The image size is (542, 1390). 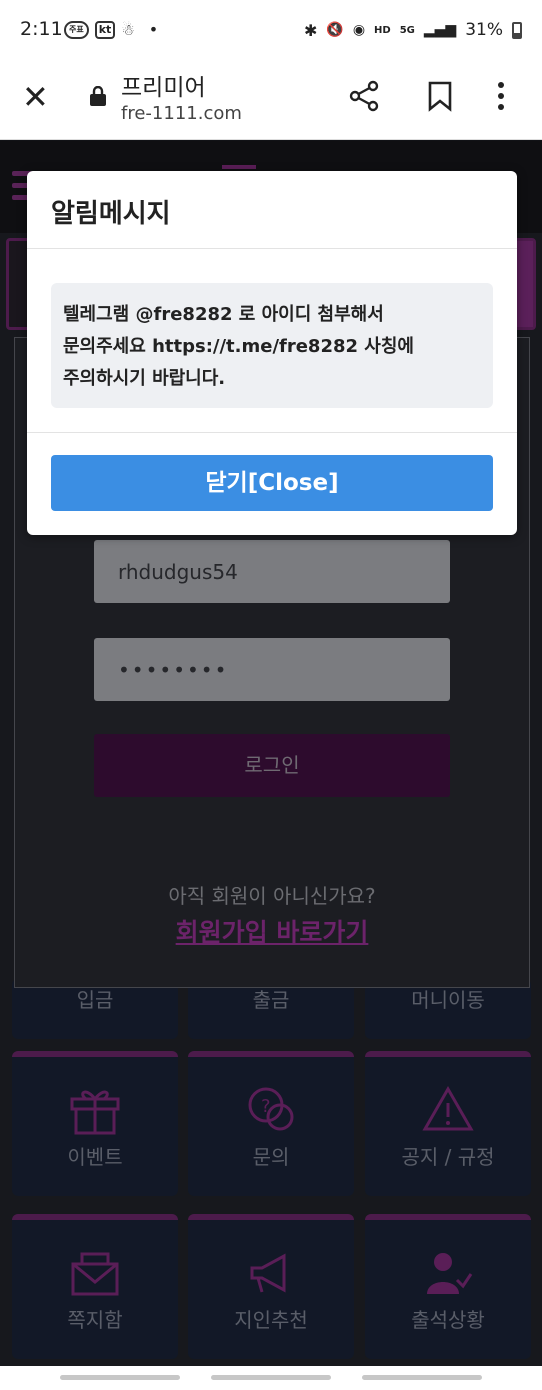 I want to click on notification-icons: 주표 kt ☃ •, so click(x=111, y=29).